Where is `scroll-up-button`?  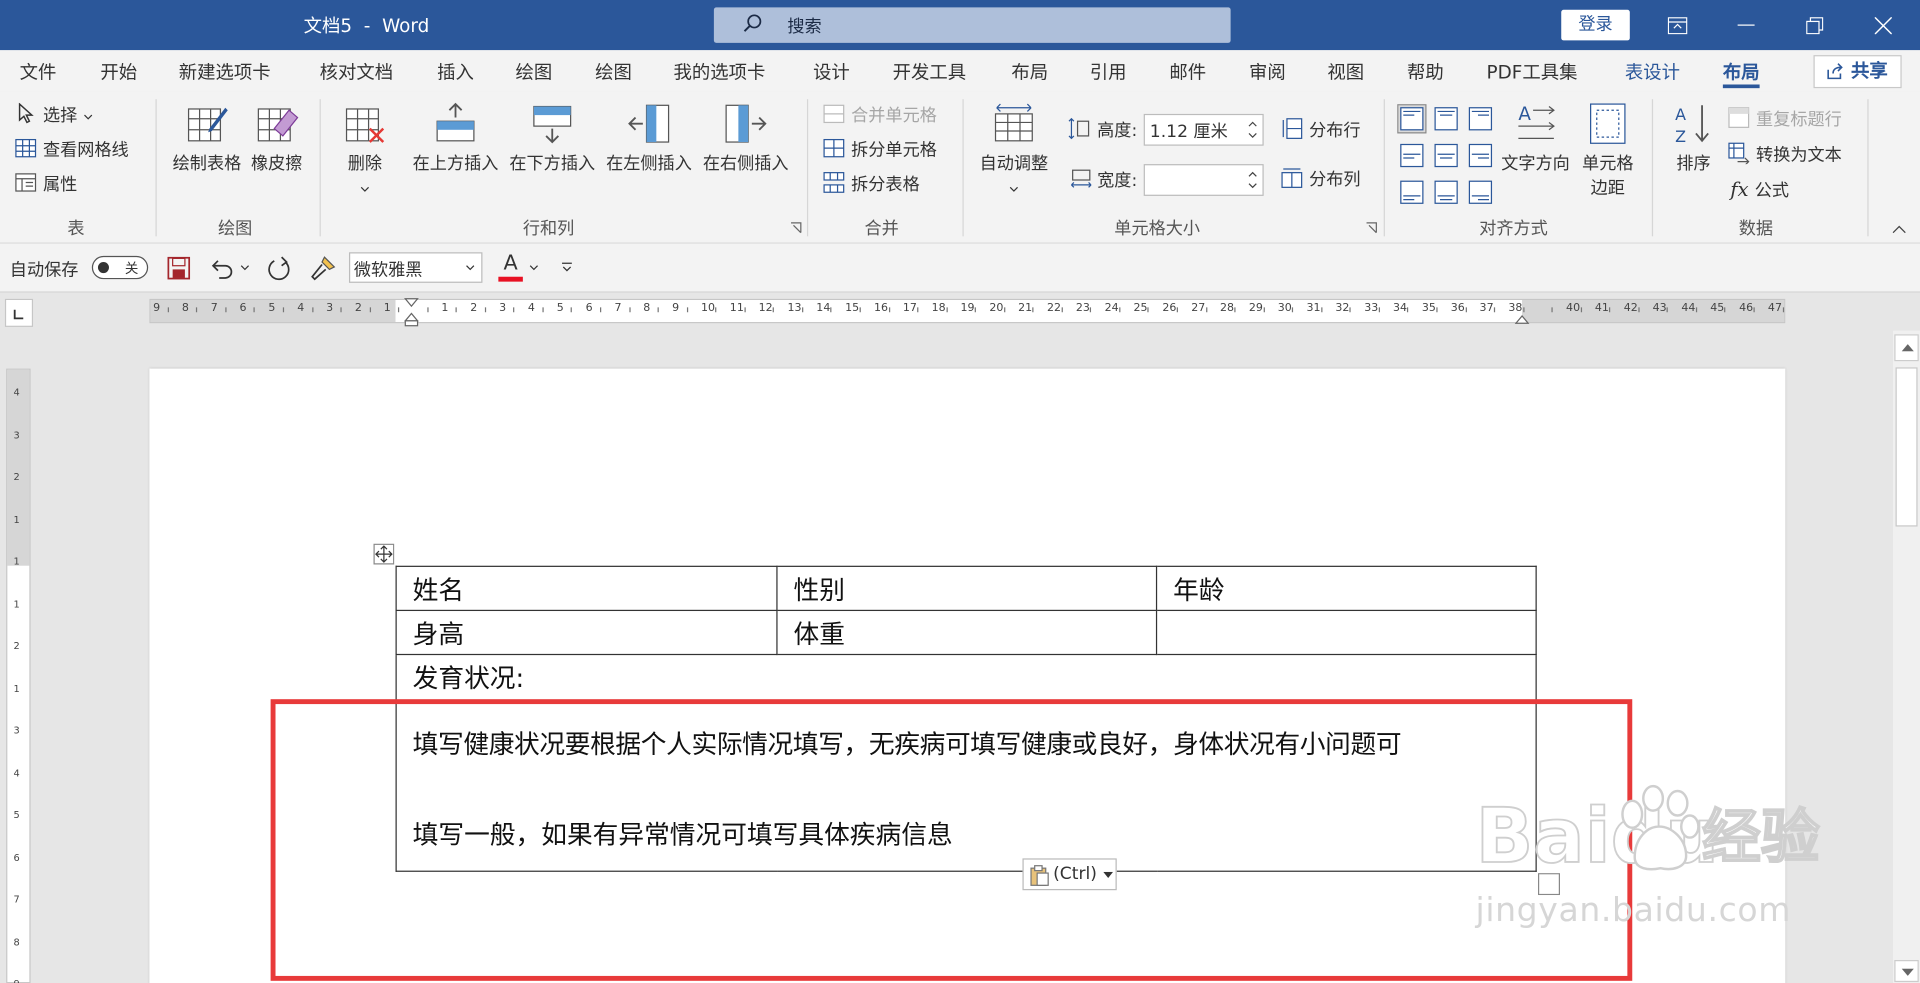
scroll-up-button is located at coordinates (1906, 348).